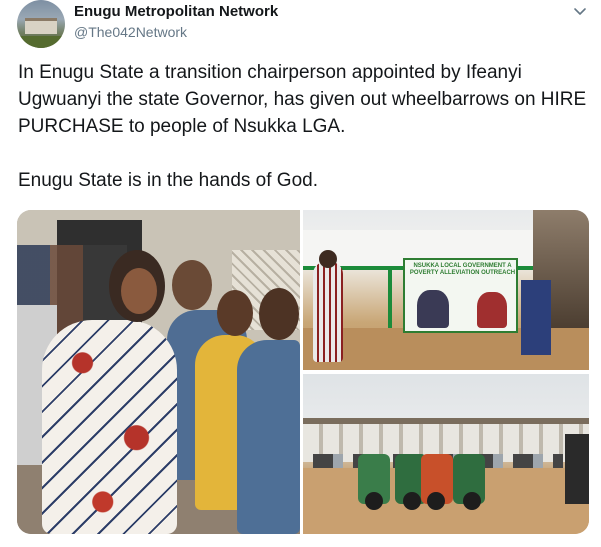  Describe the element at coordinates (41, 24) in the screenshot. I see `avatar` at that location.